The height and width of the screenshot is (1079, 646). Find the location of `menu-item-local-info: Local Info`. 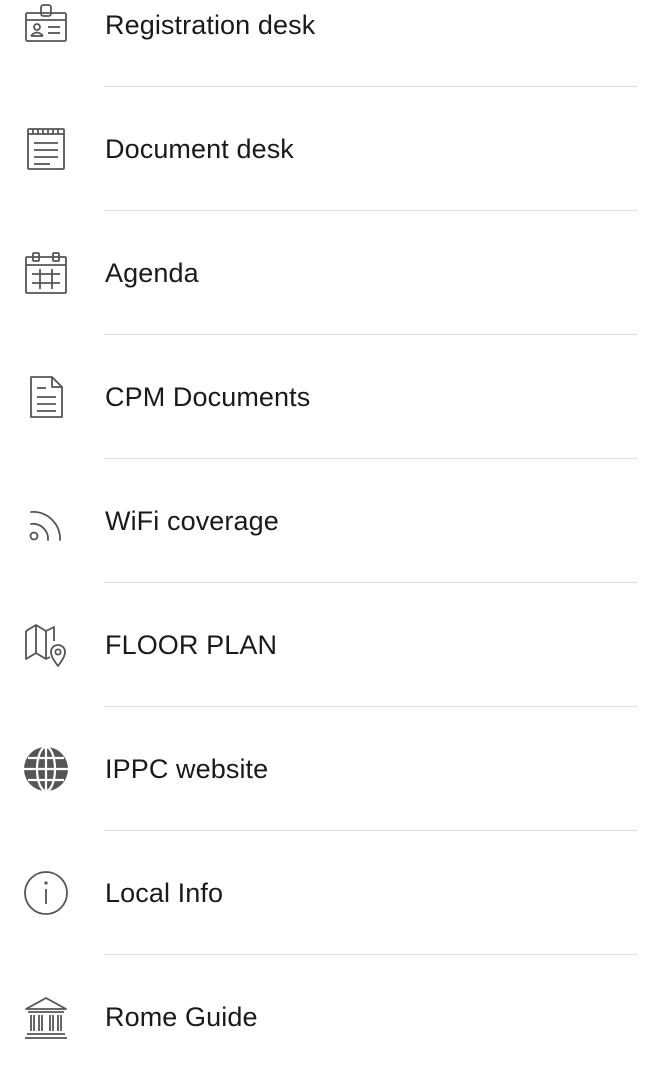

menu-item-local-info: Local Info is located at coordinates (323, 893).